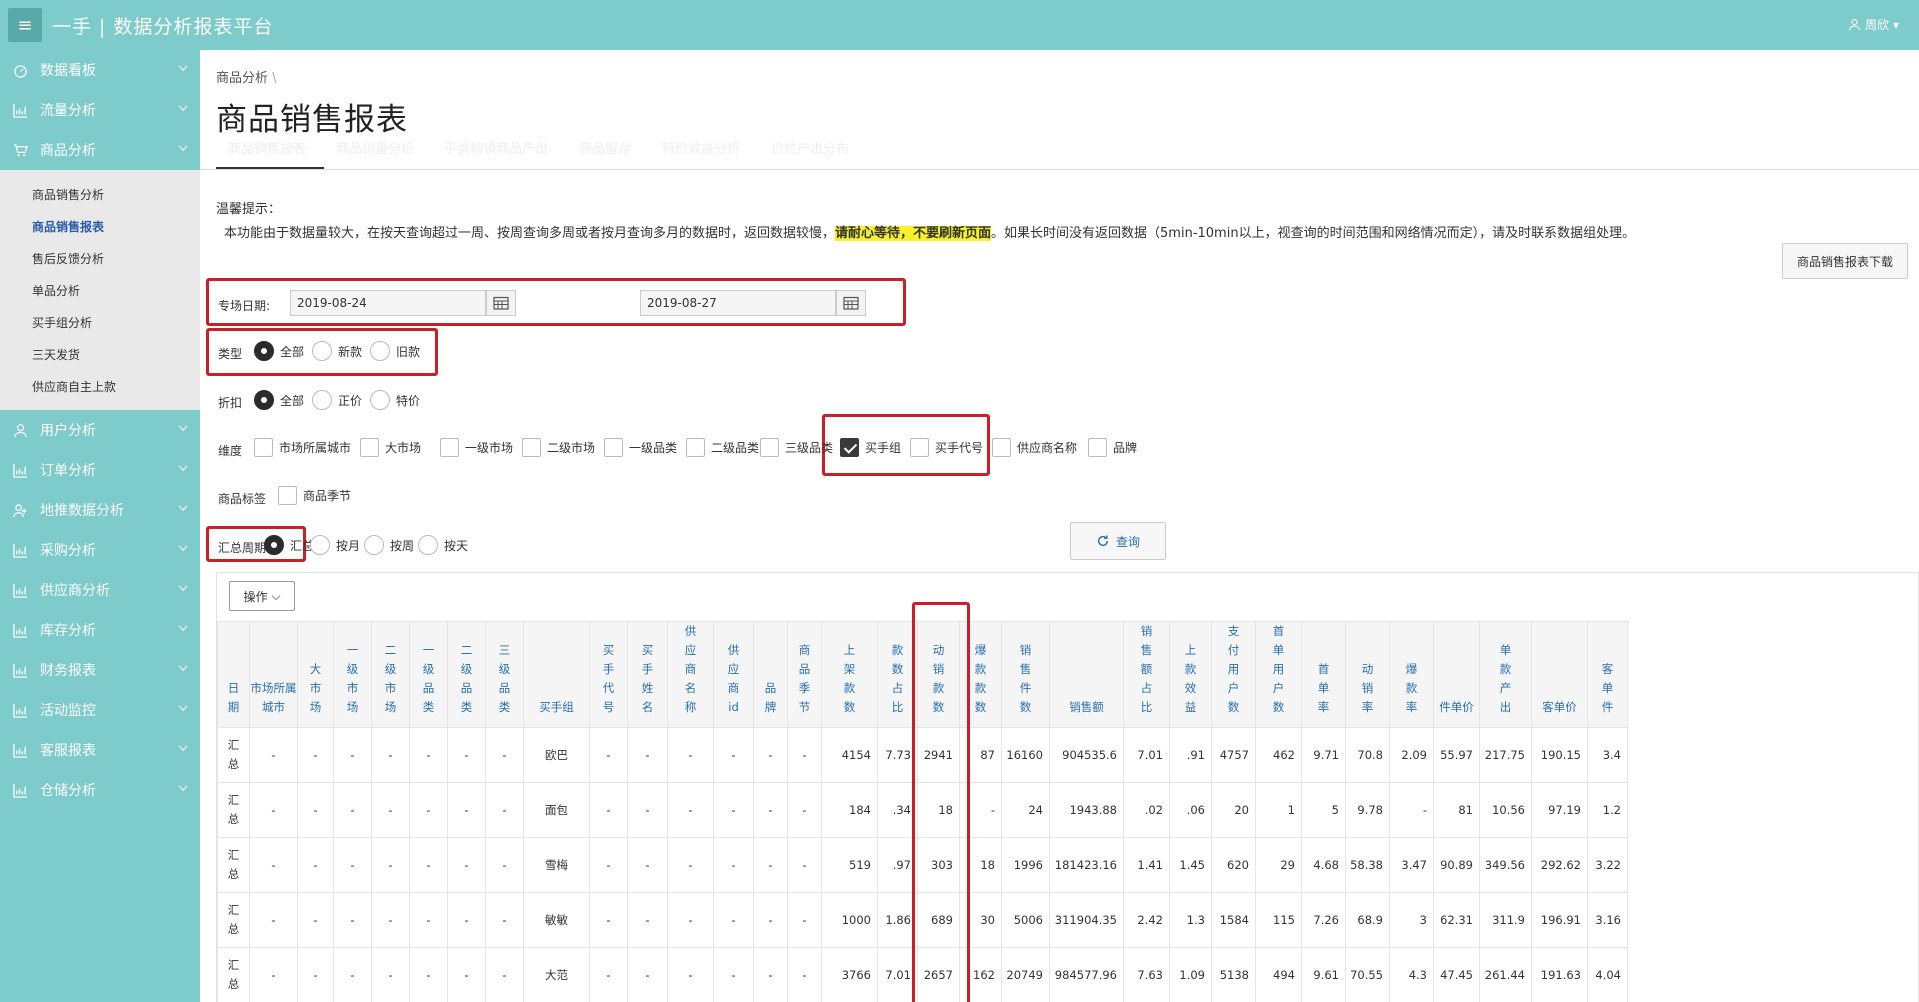 The image size is (1919, 1002). I want to click on sidebar-item-3: 用户分析, so click(100, 430).